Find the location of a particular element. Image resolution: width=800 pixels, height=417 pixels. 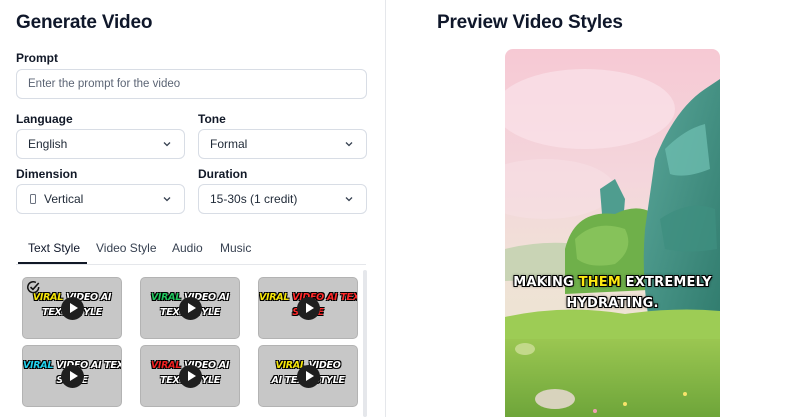

prompt-input: Enter the prompt for the video is located at coordinates (191, 84).